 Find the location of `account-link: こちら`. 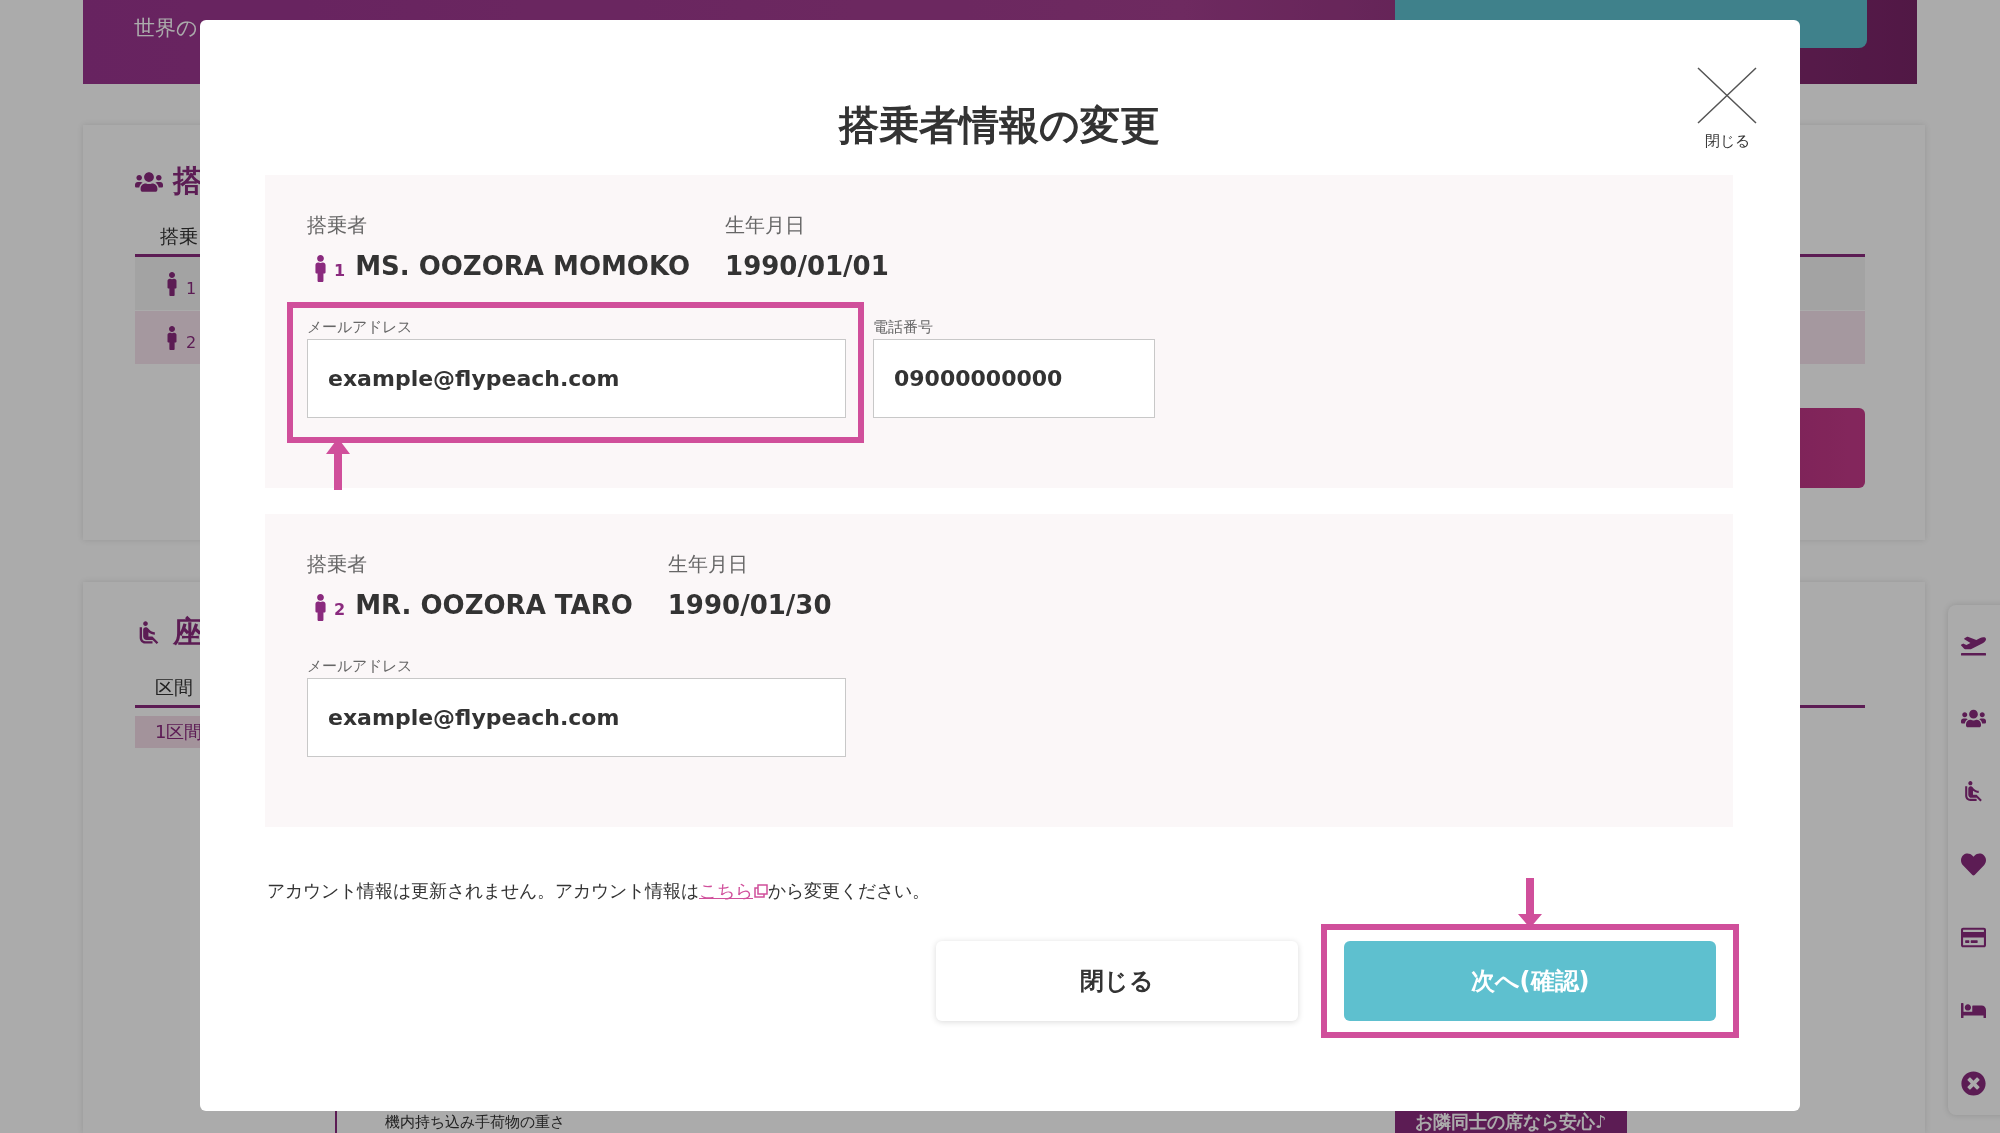

account-link: こちら is located at coordinates (733, 891).